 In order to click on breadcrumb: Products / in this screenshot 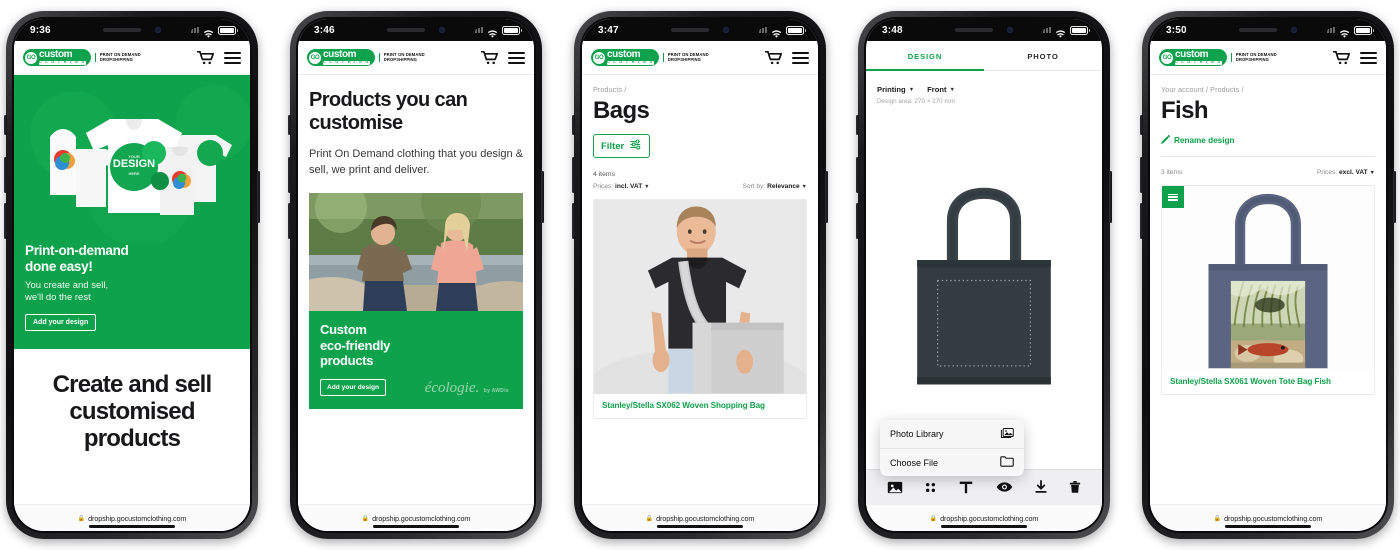, I will do `click(700, 89)`.